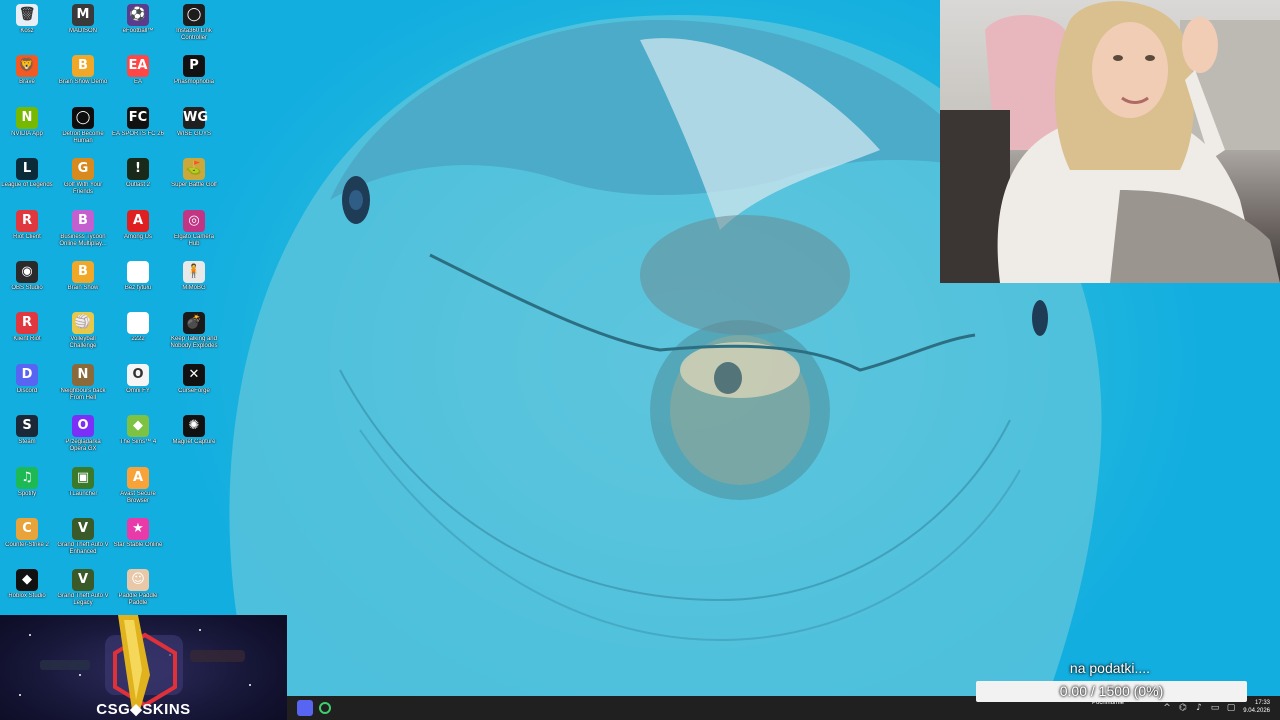 This screenshot has height=720, width=1280. Describe the element at coordinates (27, 31) in the screenshot. I see `desktop-icon-label: Kosz` at that location.